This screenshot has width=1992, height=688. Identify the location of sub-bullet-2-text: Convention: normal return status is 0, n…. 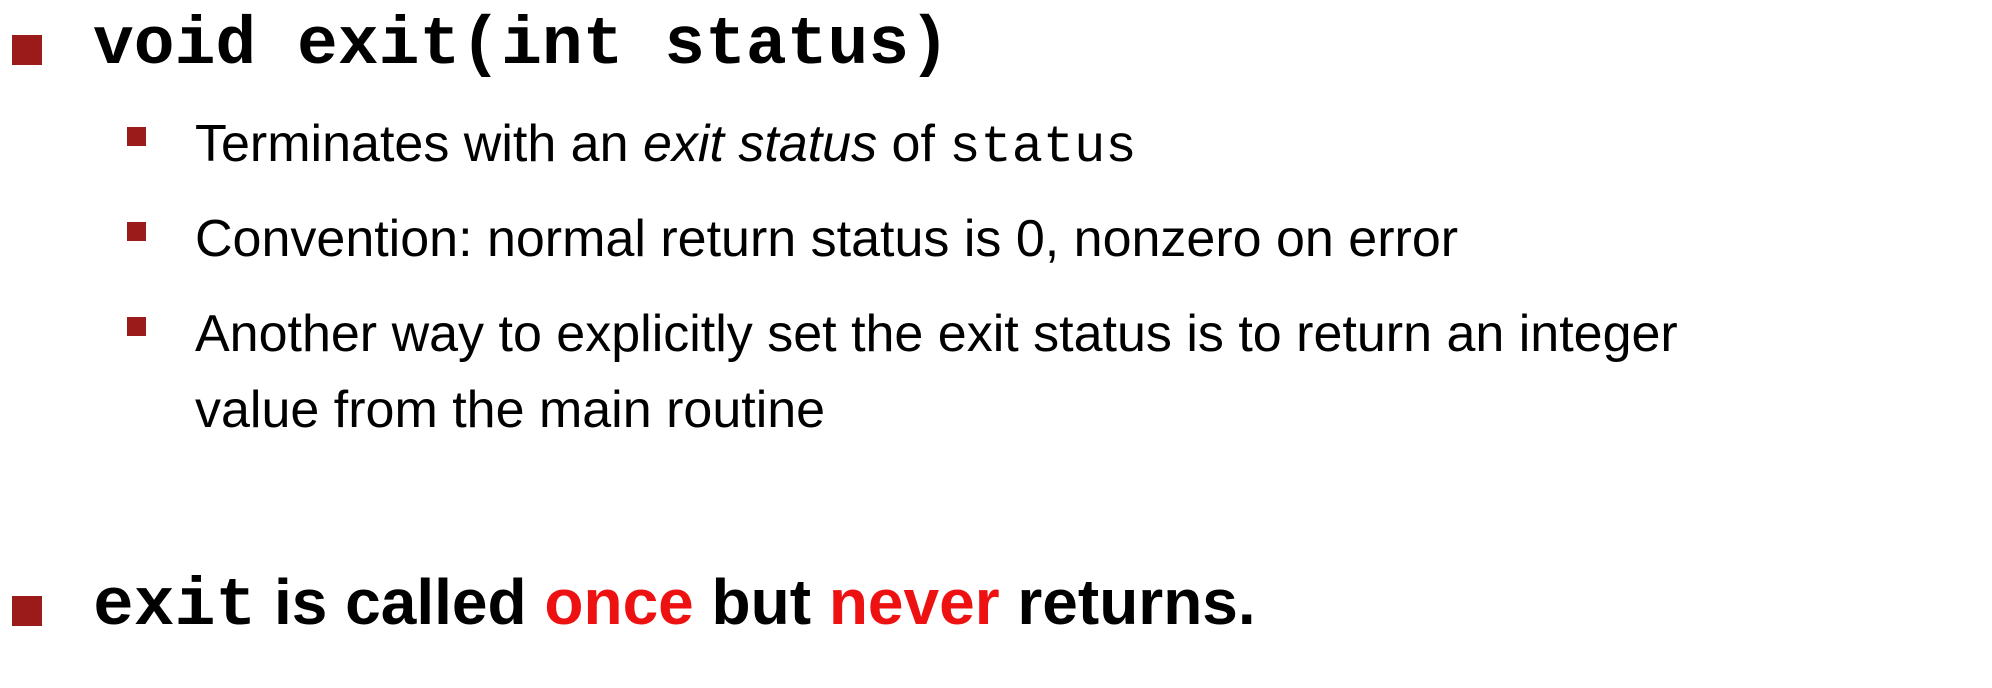
(827, 239).